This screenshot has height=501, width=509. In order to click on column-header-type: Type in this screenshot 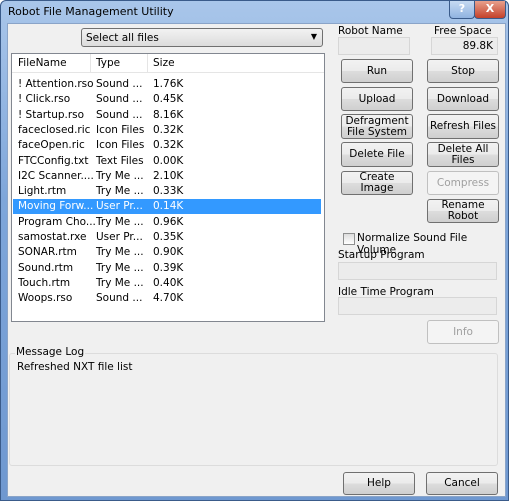, I will do `click(108, 63)`.